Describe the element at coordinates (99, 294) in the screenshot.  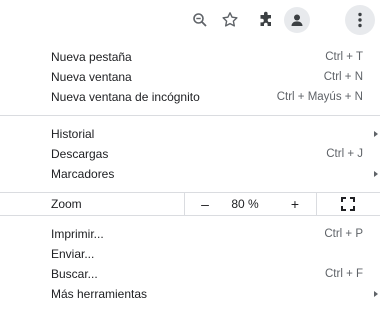
I see `menu-item-label: Más herramientas` at that location.